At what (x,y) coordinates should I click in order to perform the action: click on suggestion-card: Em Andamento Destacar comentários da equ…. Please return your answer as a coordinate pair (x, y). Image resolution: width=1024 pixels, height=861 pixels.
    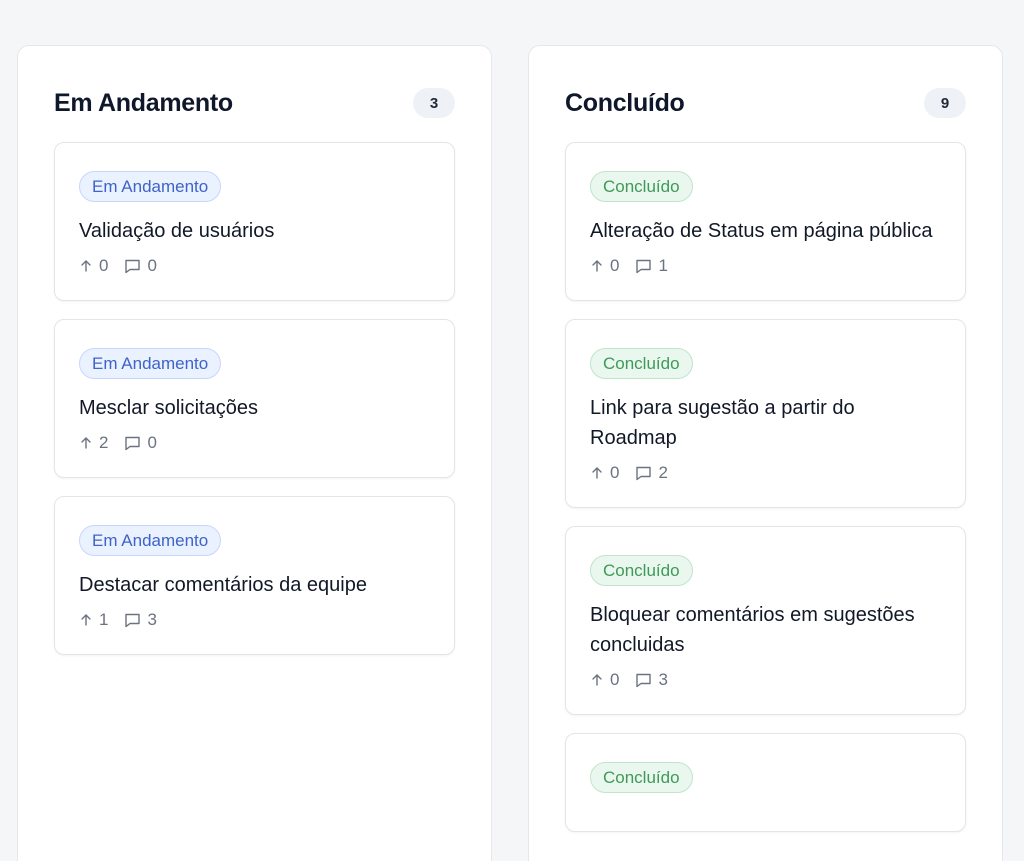
    Looking at the image, I should click on (254, 575).